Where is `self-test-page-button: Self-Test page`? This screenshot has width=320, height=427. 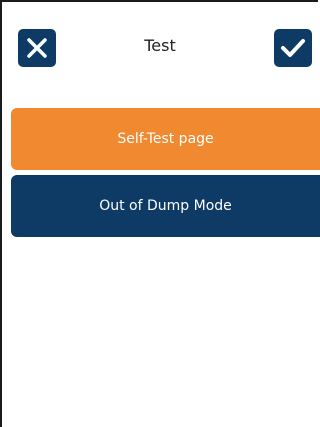 self-test-page-button: Self-Test page is located at coordinates (165, 139).